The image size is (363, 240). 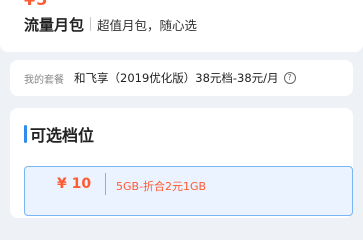 What do you see at coordinates (36, 4) in the screenshot?
I see `package-price: ¥5` at bounding box center [36, 4].